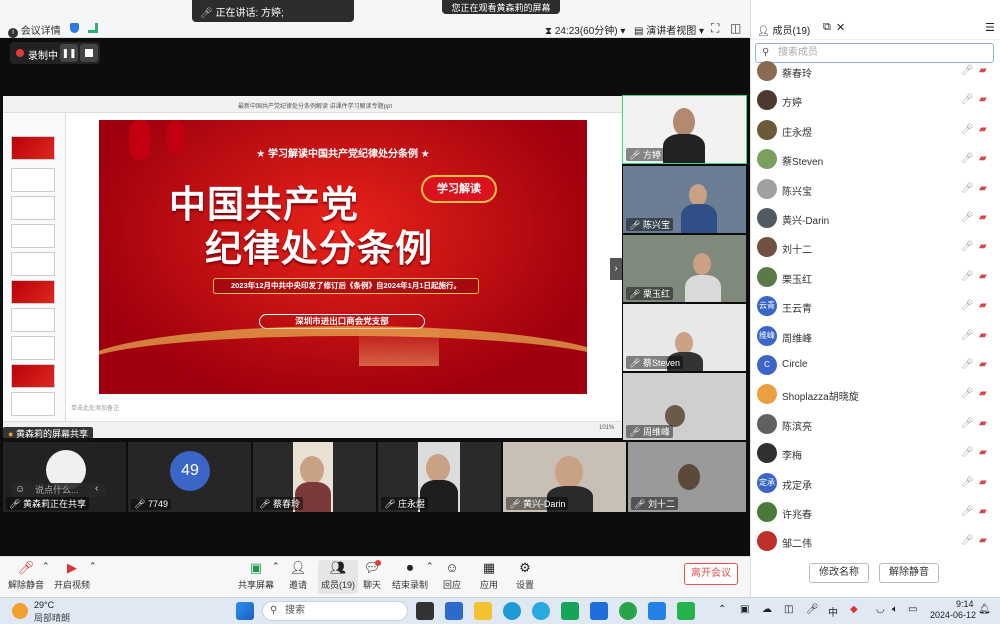 This screenshot has height=624, width=1000. Describe the element at coordinates (744, 609) in the screenshot. I see `tray-icon: ▣` at that location.